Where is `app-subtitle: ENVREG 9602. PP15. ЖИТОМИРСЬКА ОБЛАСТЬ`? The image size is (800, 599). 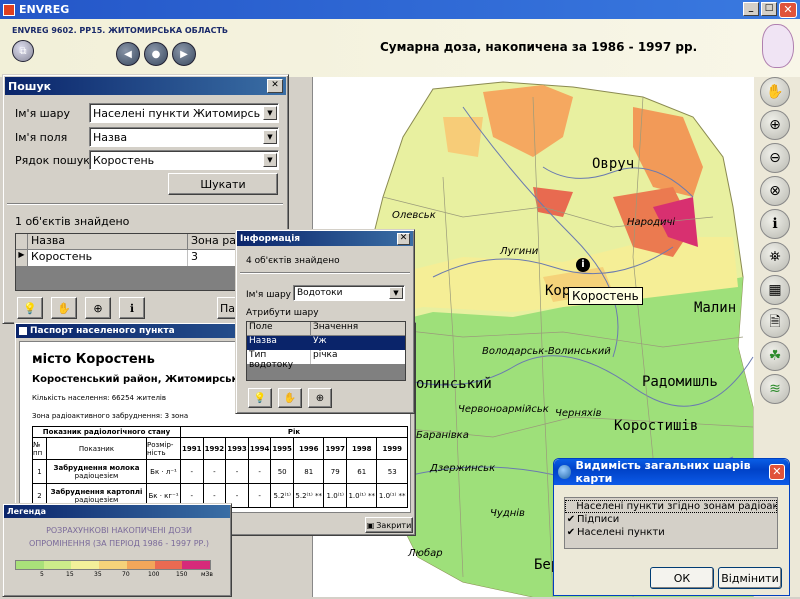
app-subtitle: ENVREG 9602. PP15. ЖИТОМИРСЬКА ОБЛАСТЬ is located at coordinates (120, 30).